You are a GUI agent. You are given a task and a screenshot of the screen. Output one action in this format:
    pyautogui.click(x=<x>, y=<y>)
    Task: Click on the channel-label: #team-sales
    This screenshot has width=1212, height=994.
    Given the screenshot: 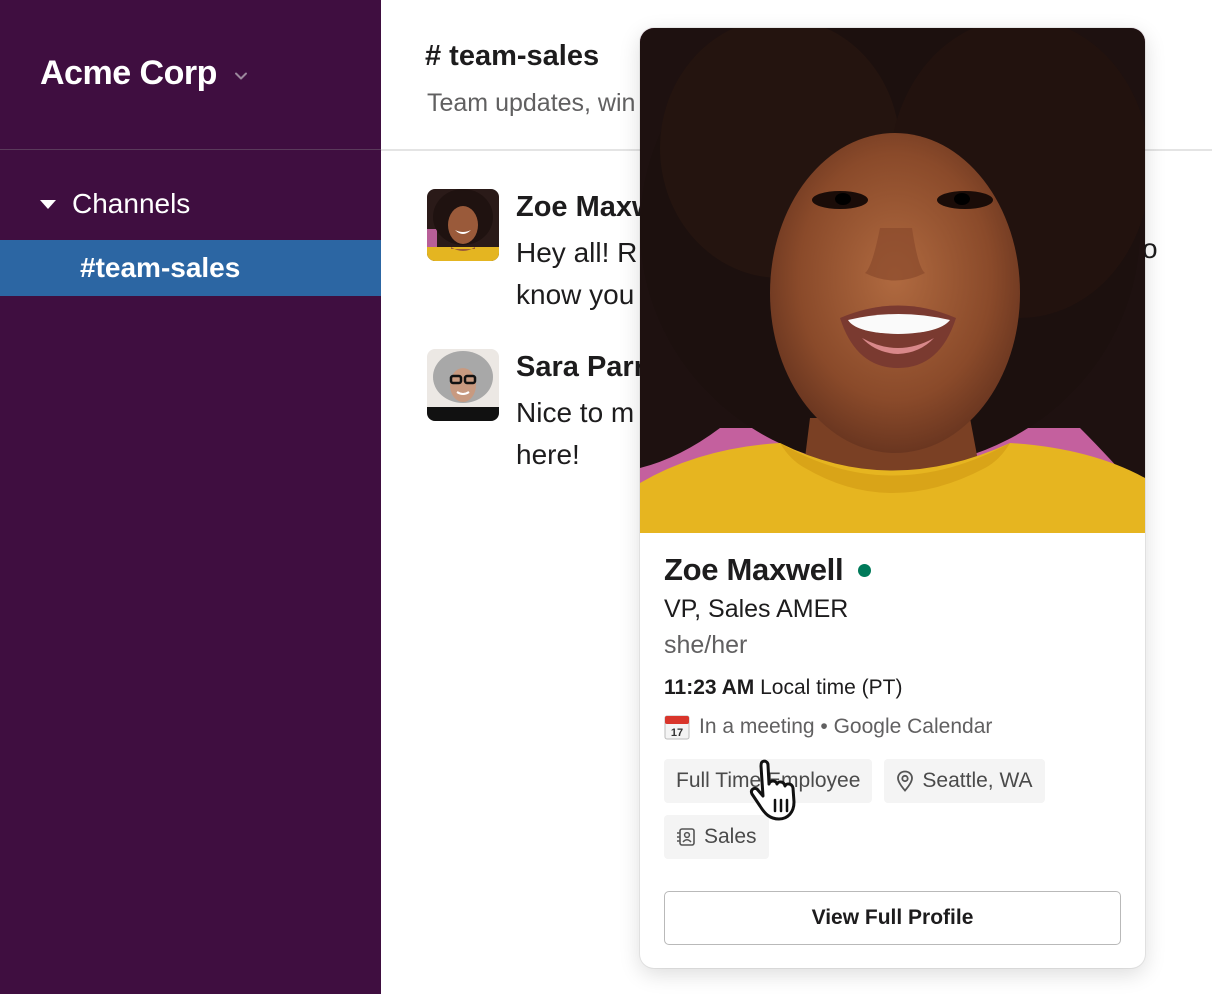 What is the action you would take?
    pyautogui.click(x=160, y=267)
    